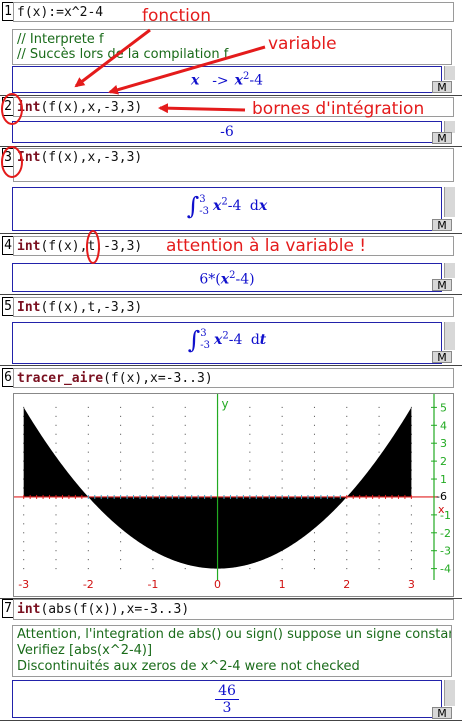  I want to click on message-line: Verifiez [abs(x^2-4)], so click(85, 650).